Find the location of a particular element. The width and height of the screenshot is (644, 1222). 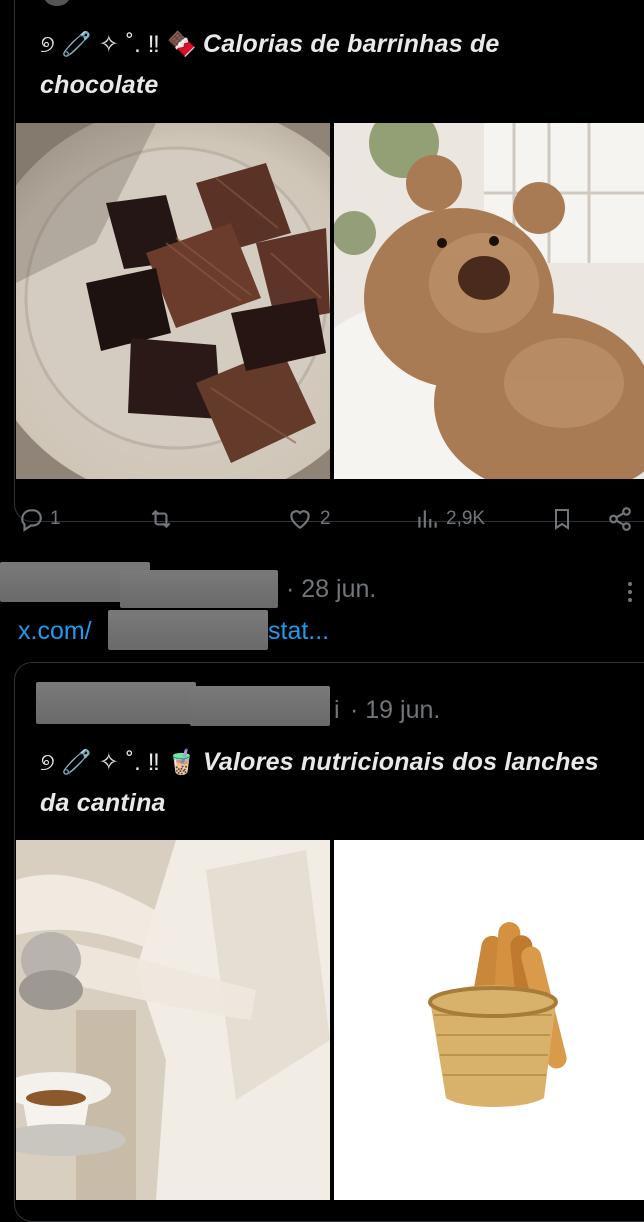

link-prefix: x.com/ is located at coordinates (55, 631).